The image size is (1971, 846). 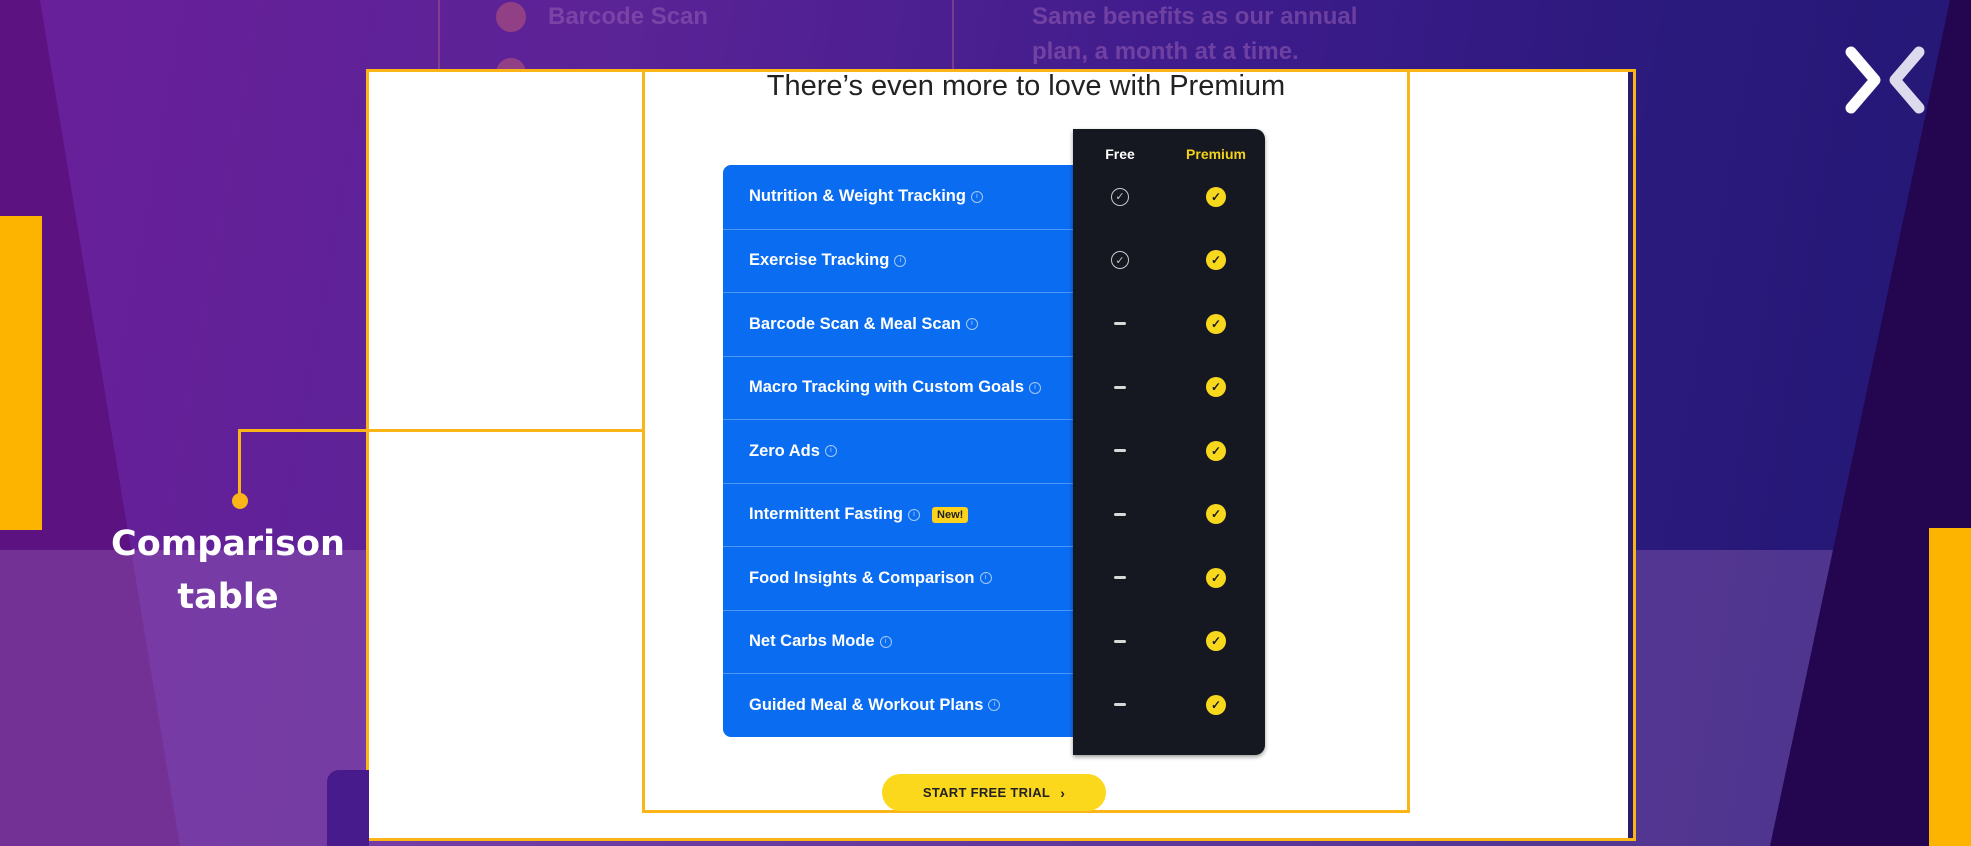 What do you see at coordinates (1885, 80) in the screenshot?
I see `close-icon` at bounding box center [1885, 80].